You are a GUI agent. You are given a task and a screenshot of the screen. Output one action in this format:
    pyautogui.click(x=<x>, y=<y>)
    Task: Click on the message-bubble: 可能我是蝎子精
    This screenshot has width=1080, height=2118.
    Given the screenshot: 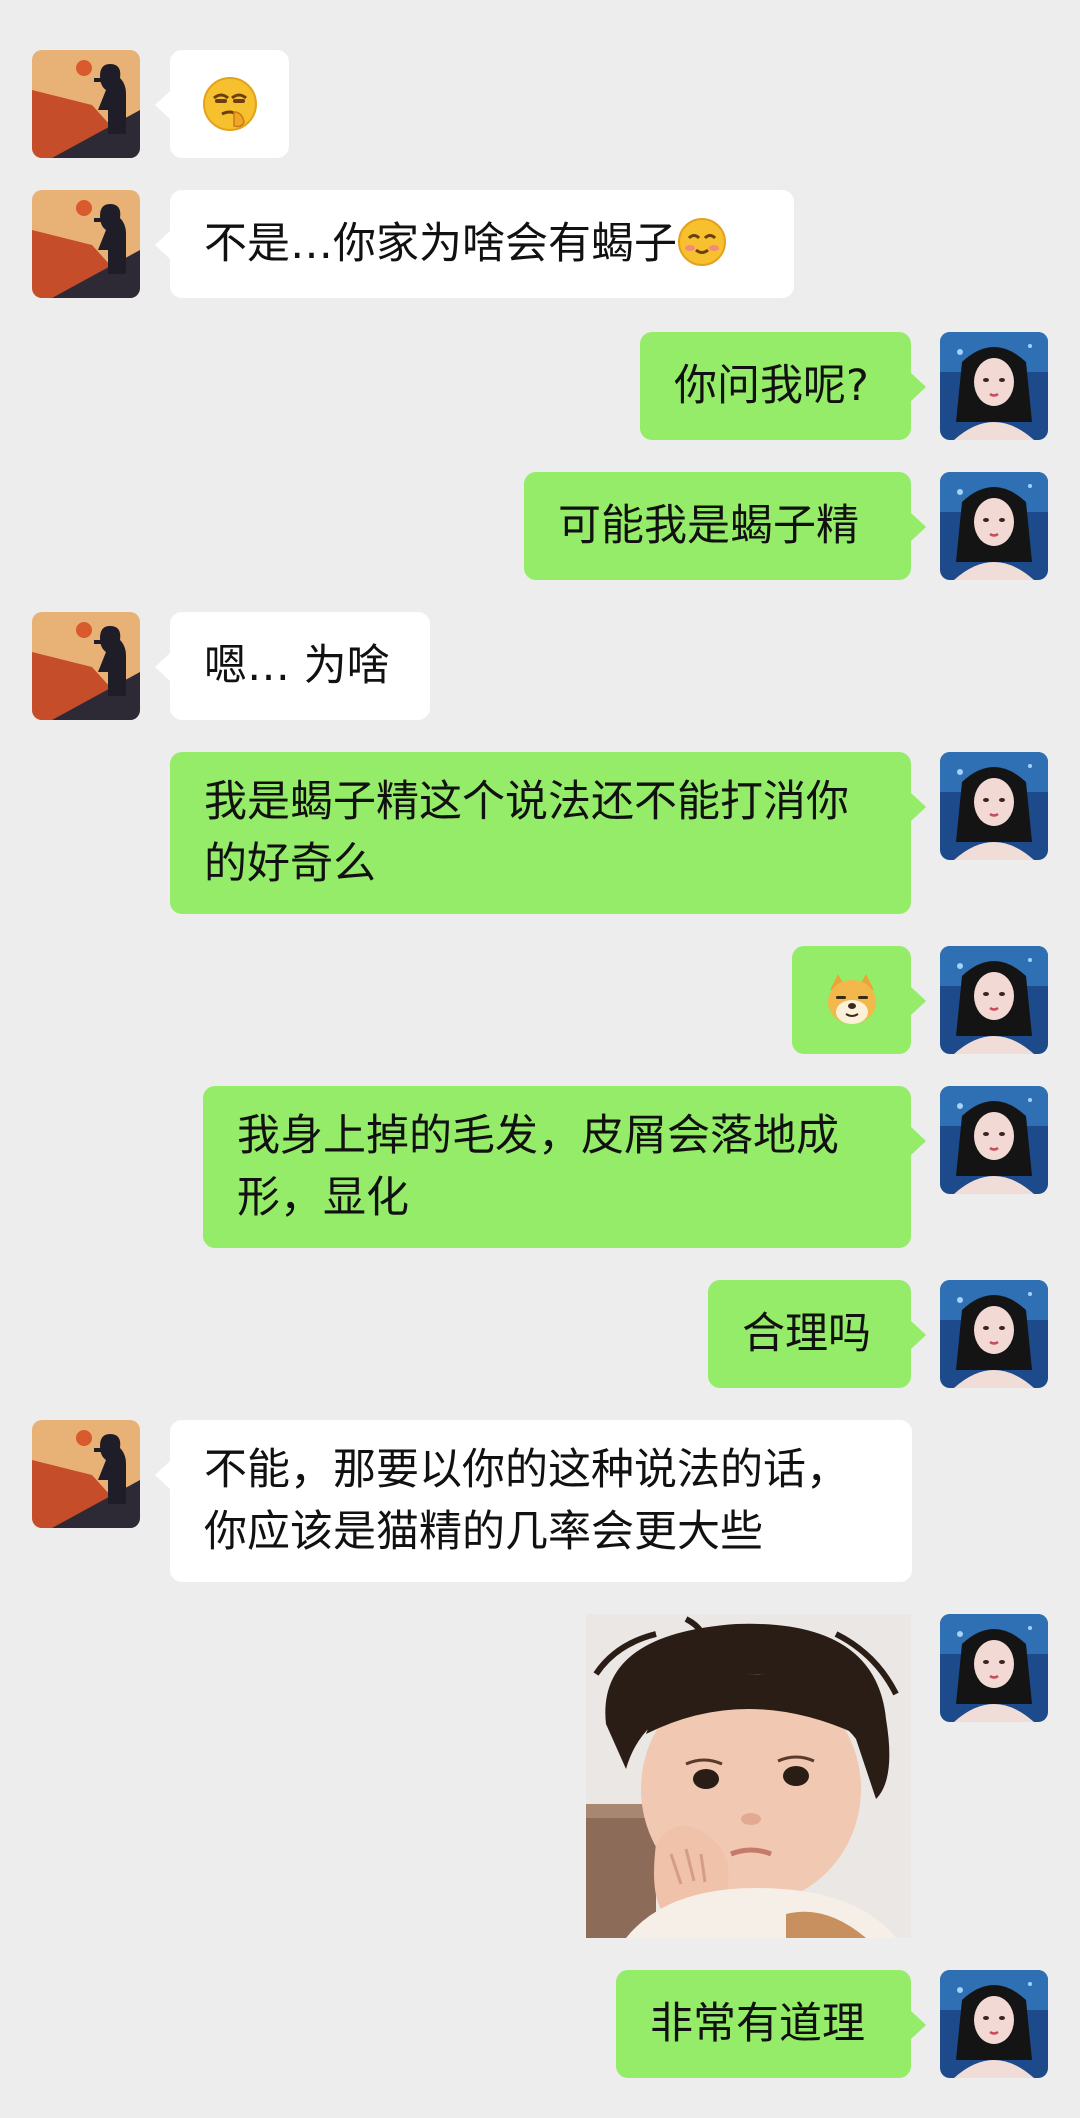 What is the action you would take?
    pyautogui.click(x=725, y=526)
    